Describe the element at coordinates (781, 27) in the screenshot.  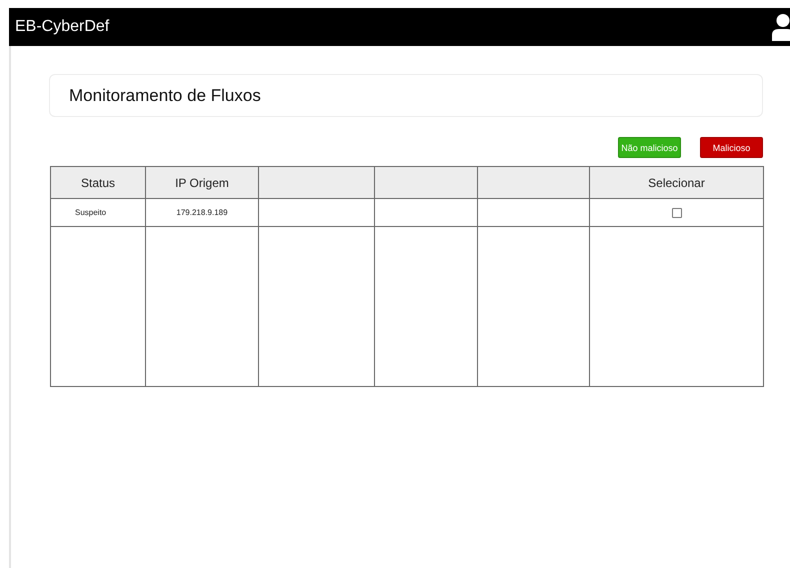
I see `user-icon` at that location.